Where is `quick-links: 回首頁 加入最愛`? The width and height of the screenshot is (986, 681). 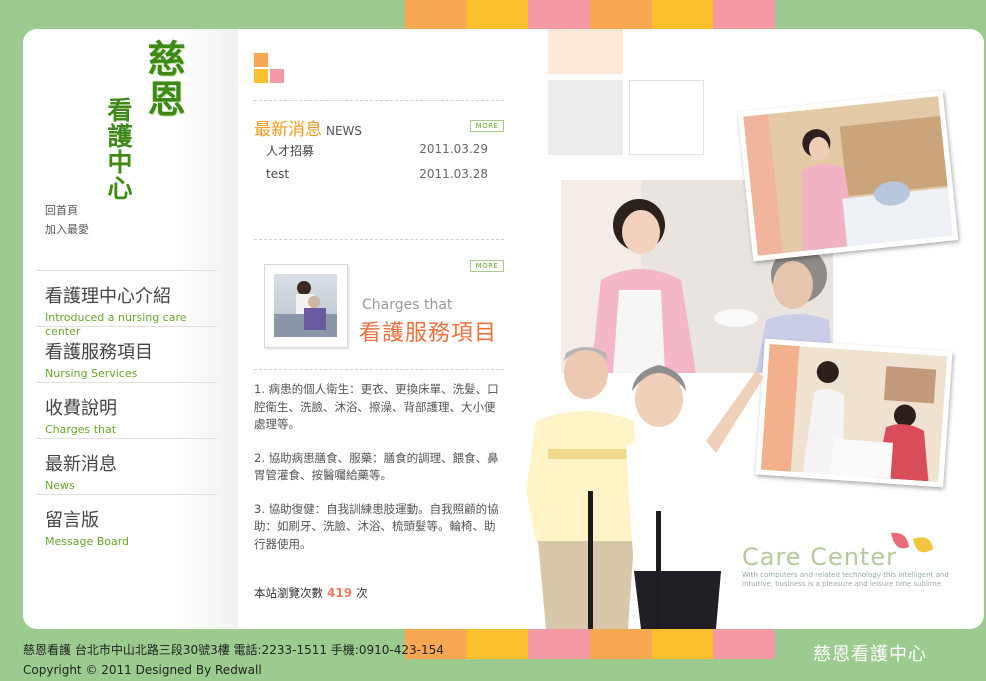
quick-links: 回首頁 加入最愛 is located at coordinates (67, 220).